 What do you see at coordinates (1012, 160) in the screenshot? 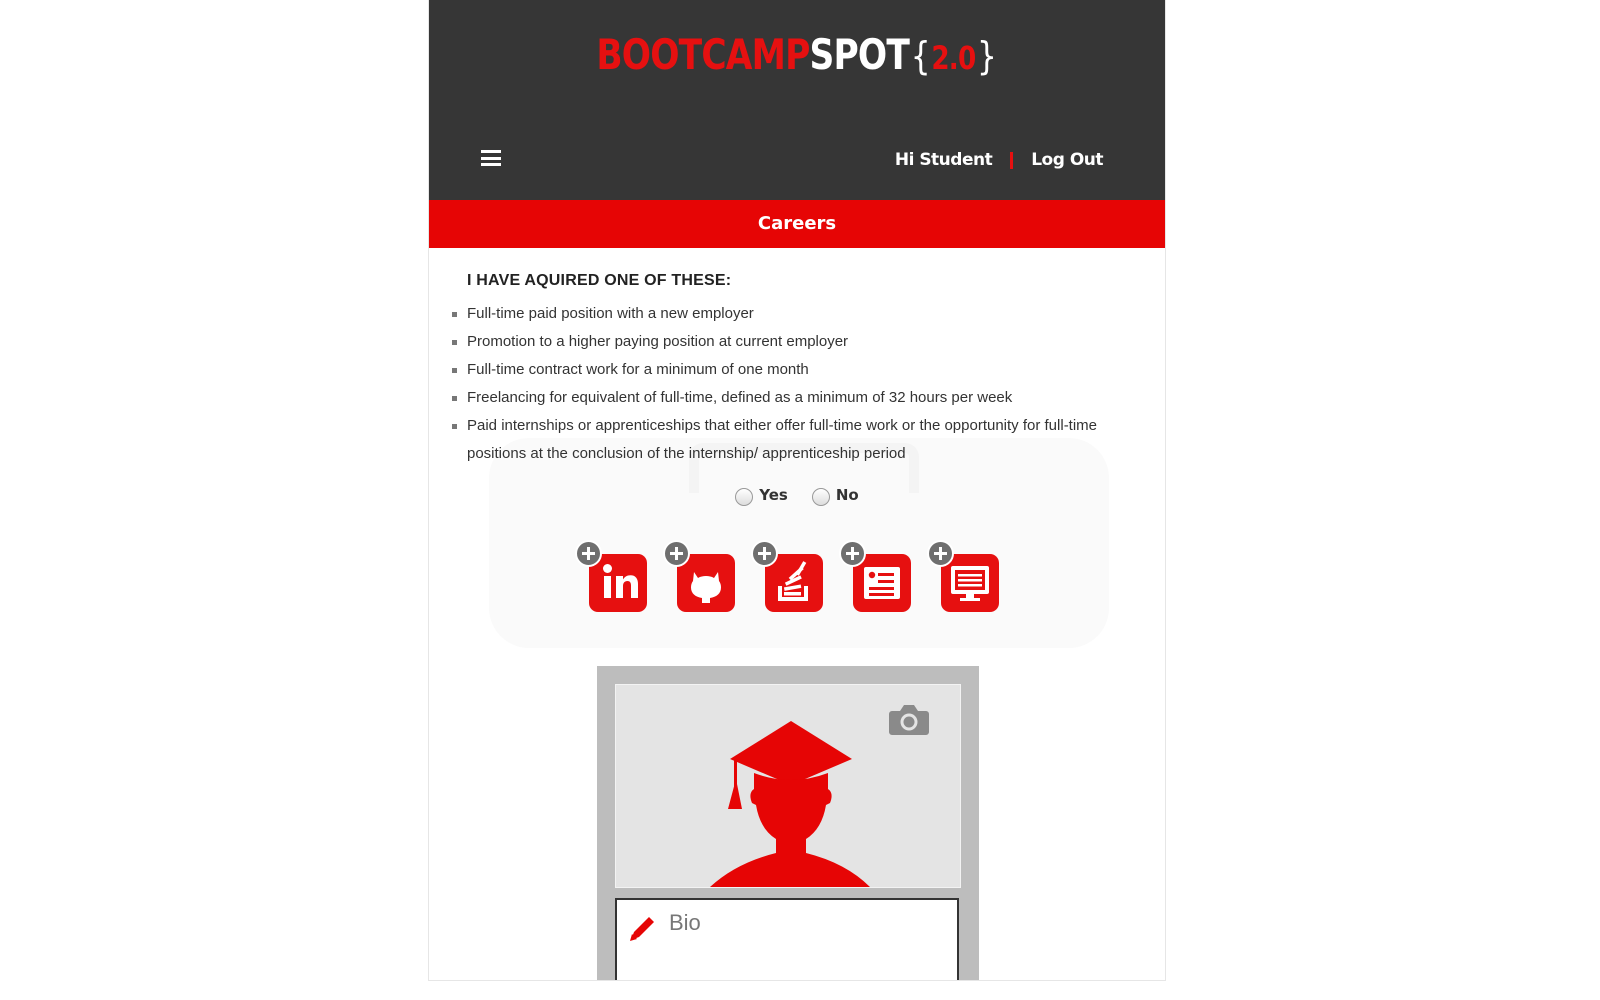
I see `nav-separator` at bounding box center [1012, 160].